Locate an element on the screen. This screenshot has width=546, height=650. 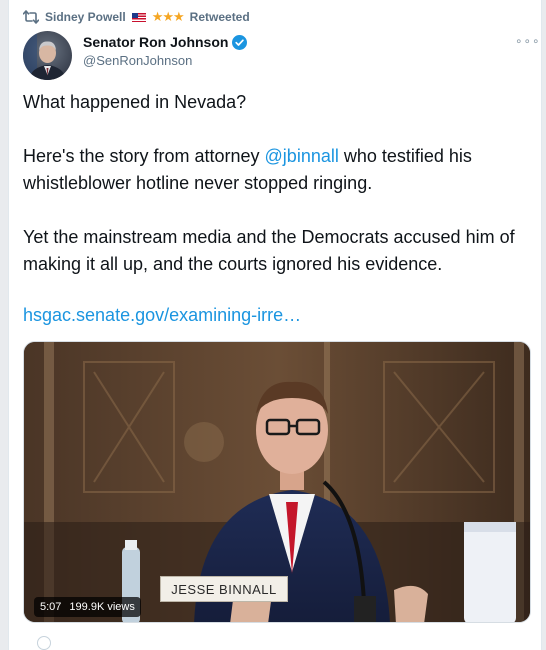
us-flag-icon is located at coordinates (138, 17).